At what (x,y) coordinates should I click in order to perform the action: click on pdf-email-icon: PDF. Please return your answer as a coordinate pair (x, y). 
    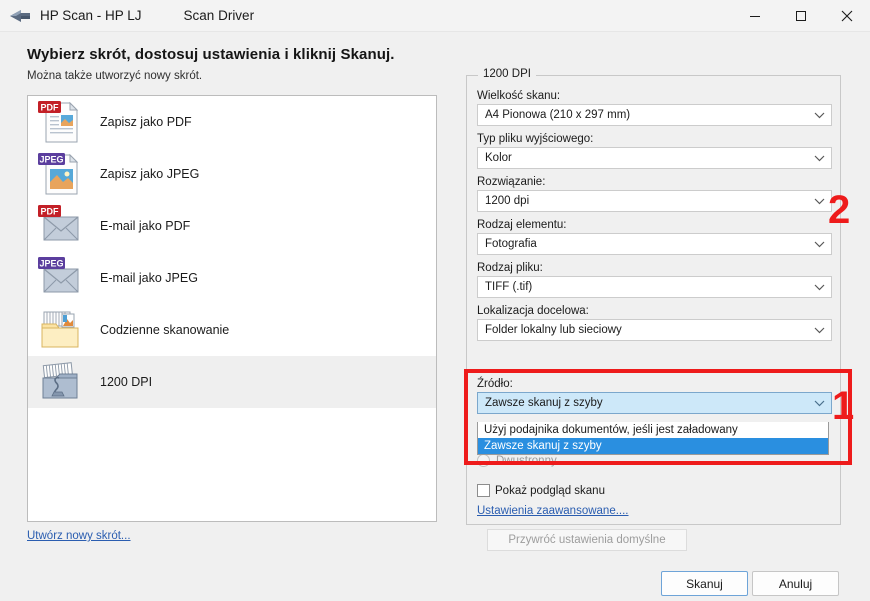
    Looking at the image, I should click on (60, 226).